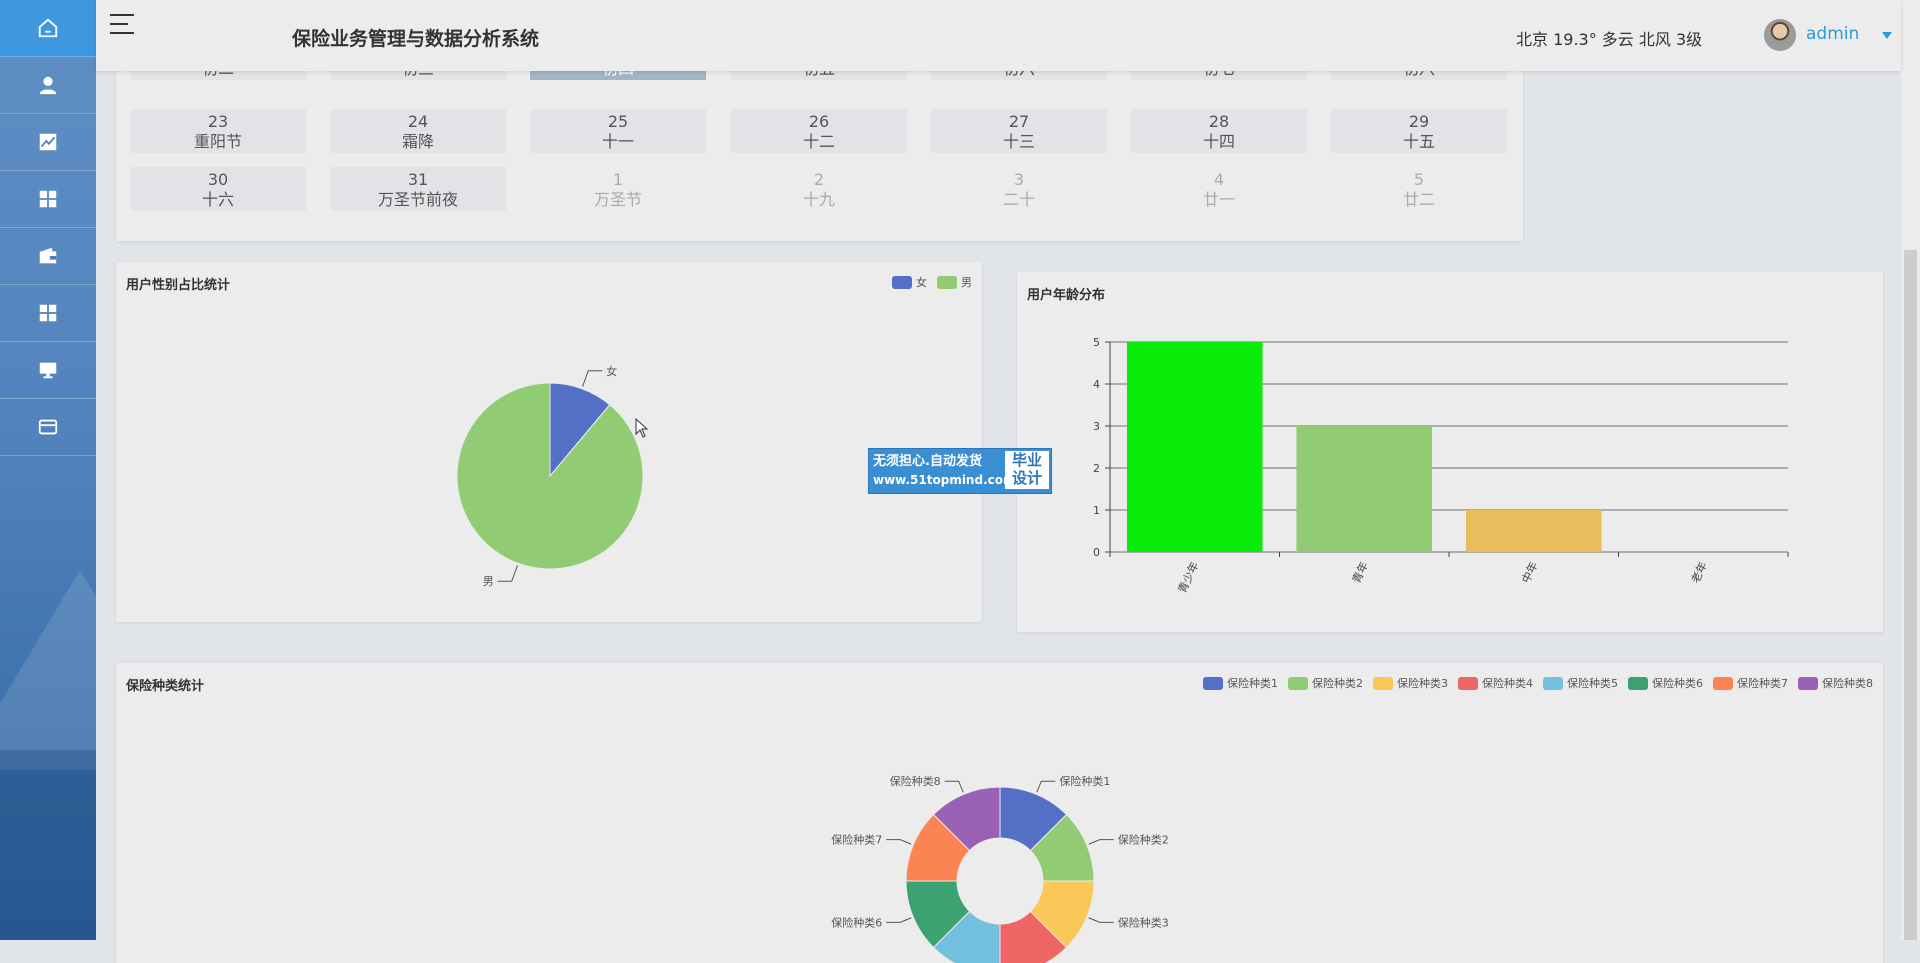 The width and height of the screenshot is (1920, 963). What do you see at coordinates (618, 121) in the screenshot?
I see `calendar-day-number: 25` at bounding box center [618, 121].